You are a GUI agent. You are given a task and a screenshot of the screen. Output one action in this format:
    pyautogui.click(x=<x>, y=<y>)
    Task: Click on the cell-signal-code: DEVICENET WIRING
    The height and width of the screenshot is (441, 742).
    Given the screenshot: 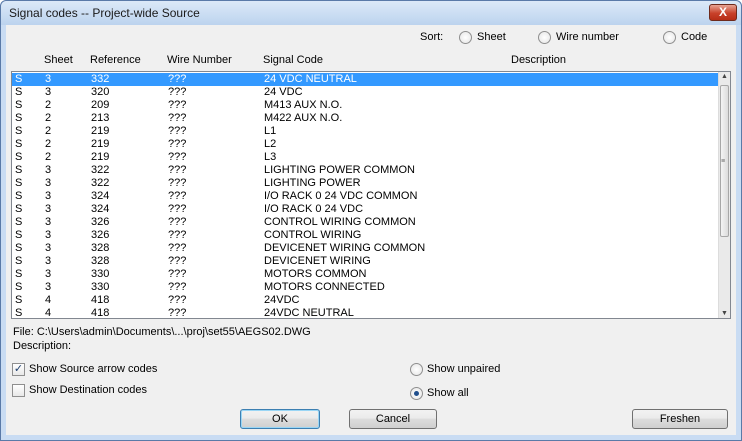 What is the action you would take?
    pyautogui.click(x=317, y=261)
    